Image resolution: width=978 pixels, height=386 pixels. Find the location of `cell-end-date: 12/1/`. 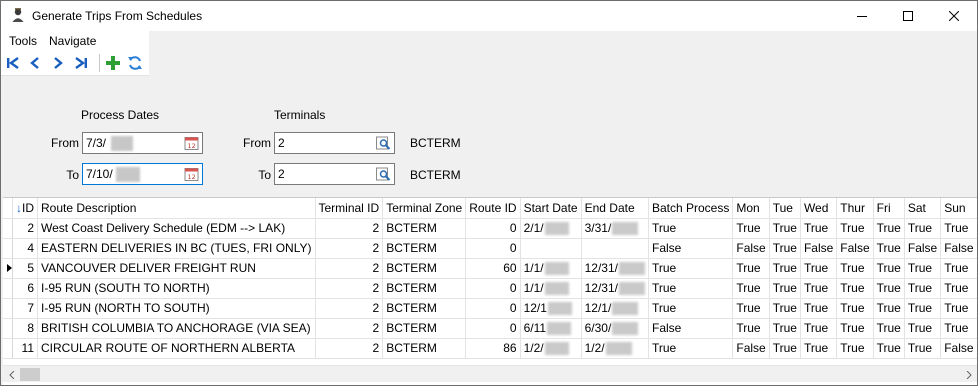

cell-end-date: 12/1/ is located at coordinates (615, 308).